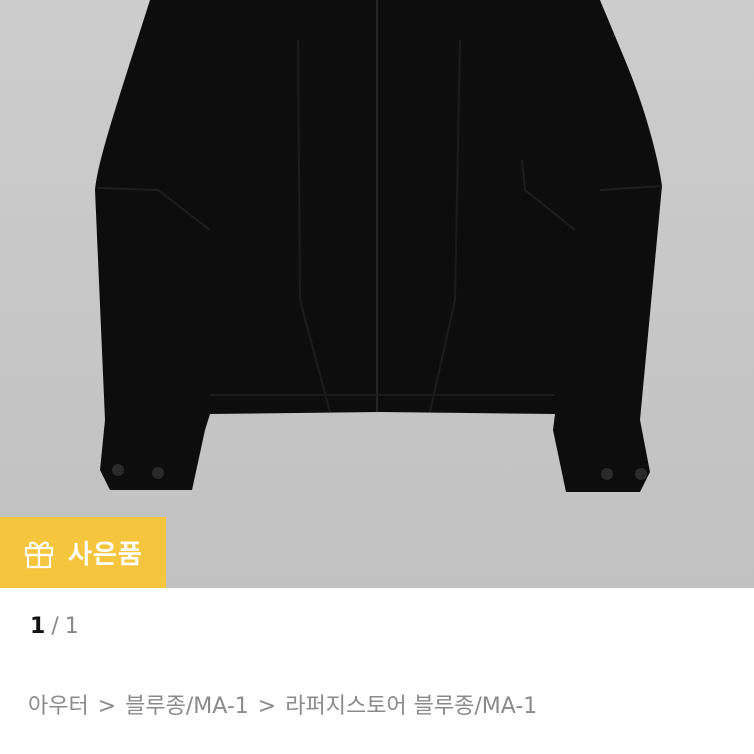 Image resolution: width=754 pixels, height=754 pixels. What do you see at coordinates (38, 626) in the screenshot?
I see `pager-current: 1` at bounding box center [38, 626].